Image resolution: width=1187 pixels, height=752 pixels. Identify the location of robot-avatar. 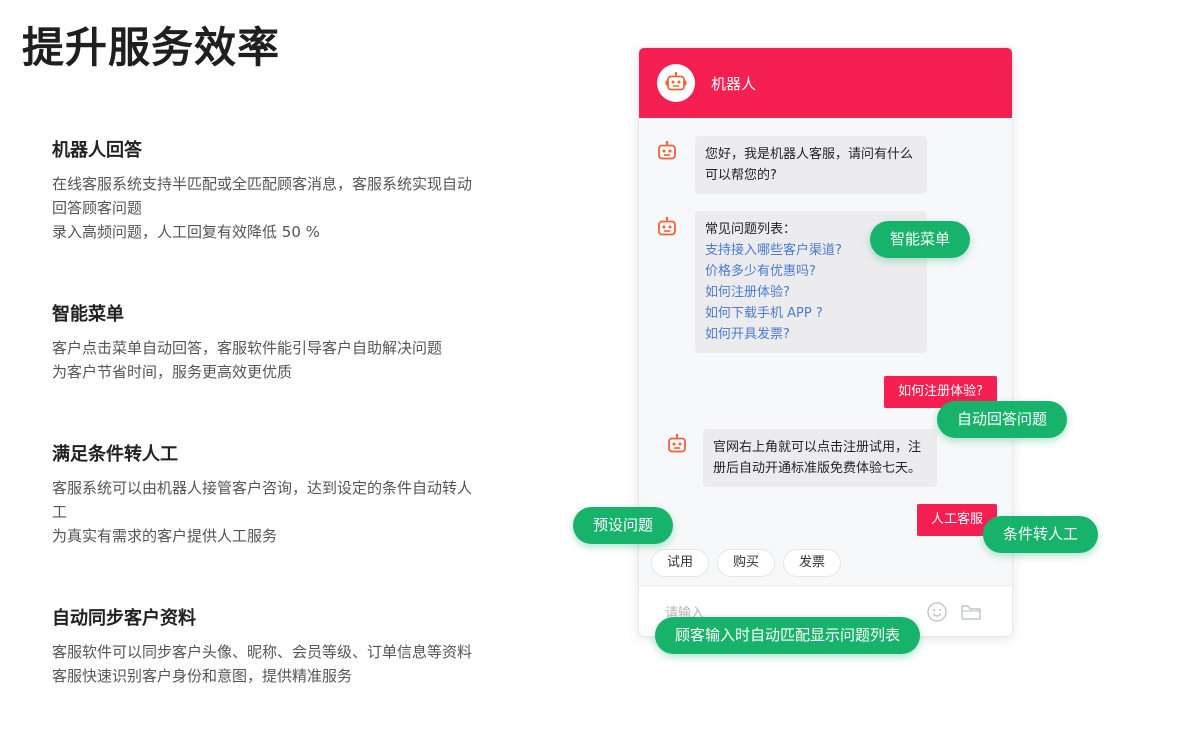
(676, 83).